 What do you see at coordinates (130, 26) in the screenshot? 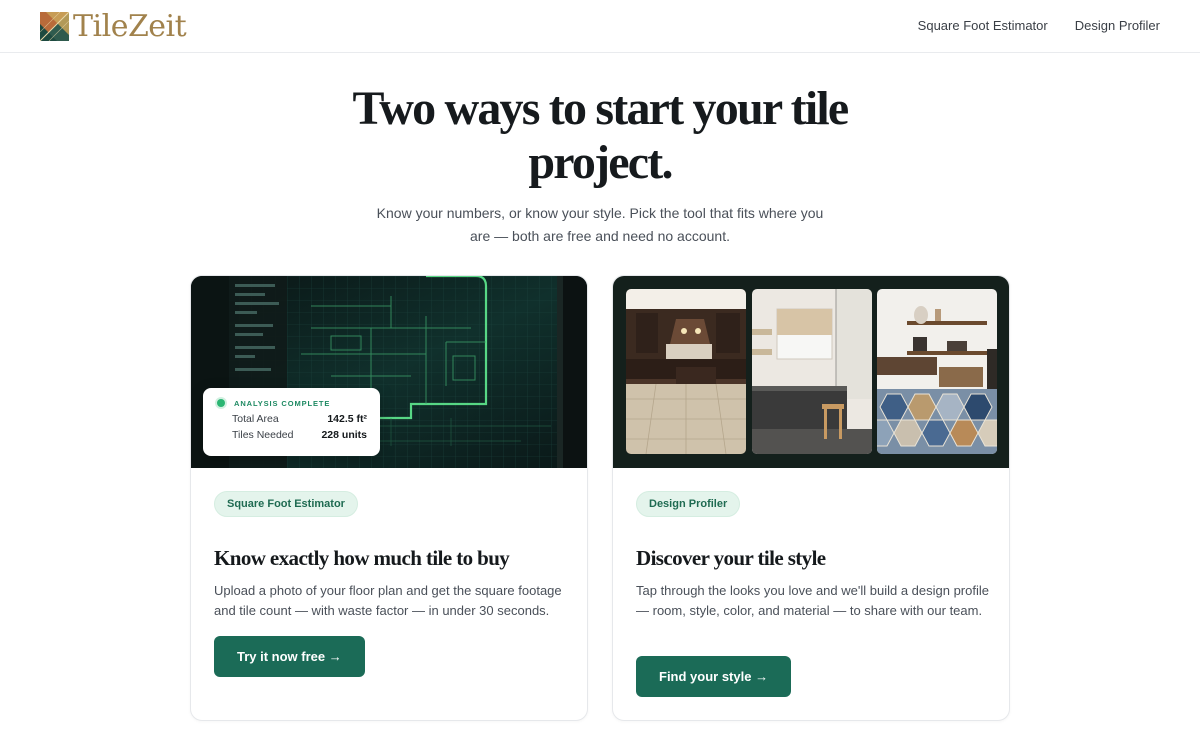
I see `brand-name: TileZeit` at bounding box center [130, 26].